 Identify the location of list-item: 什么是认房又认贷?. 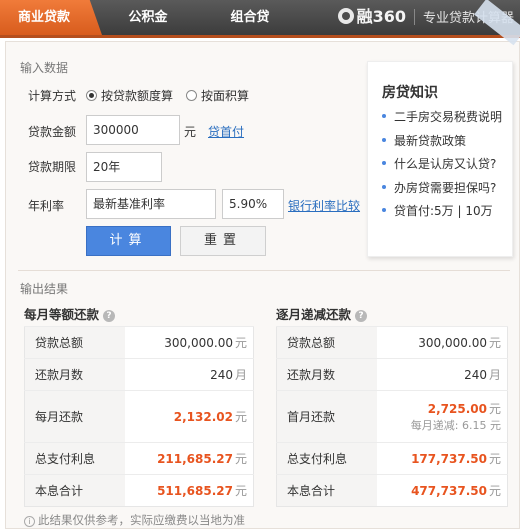
(442, 165).